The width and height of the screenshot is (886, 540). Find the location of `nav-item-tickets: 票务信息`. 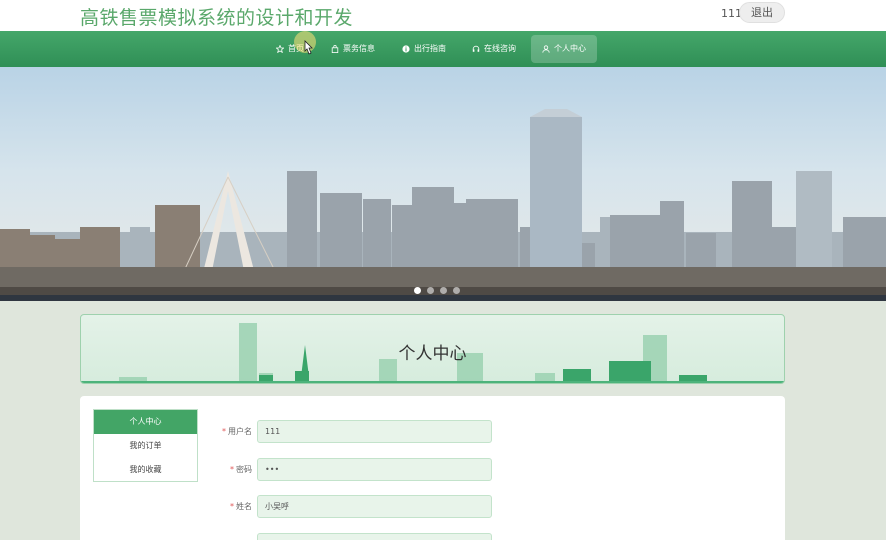

nav-item-tickets: 票务信息 is located at coordinates (353, 49).